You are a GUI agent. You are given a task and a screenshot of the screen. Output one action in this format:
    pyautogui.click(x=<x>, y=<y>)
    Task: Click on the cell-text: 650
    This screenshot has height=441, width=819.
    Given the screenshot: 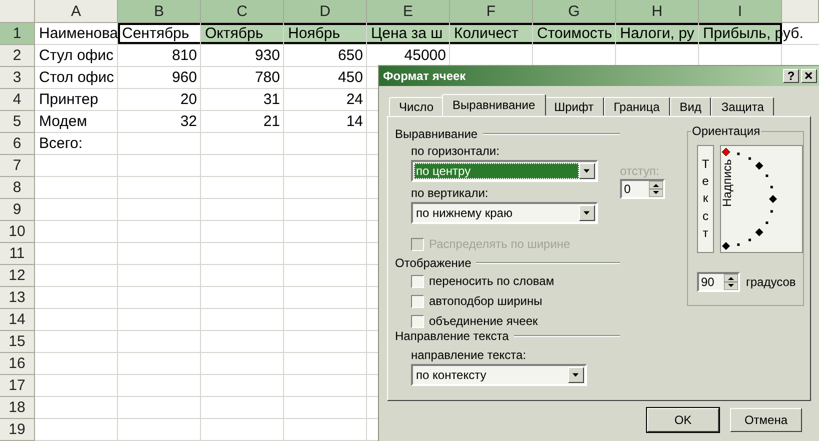 What is the action you would take?
    pyautogui.click(x=350, y=55)
    